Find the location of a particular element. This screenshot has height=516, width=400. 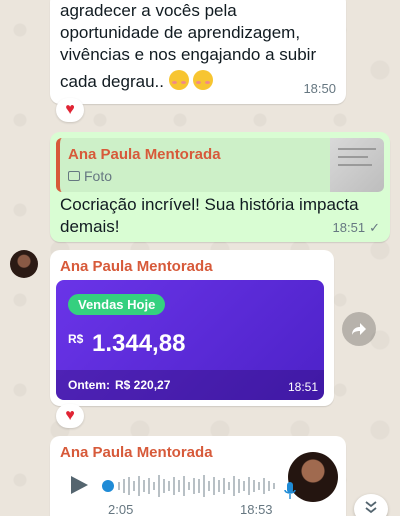

message-time: 18:53 is located at coordinates (256, 509).